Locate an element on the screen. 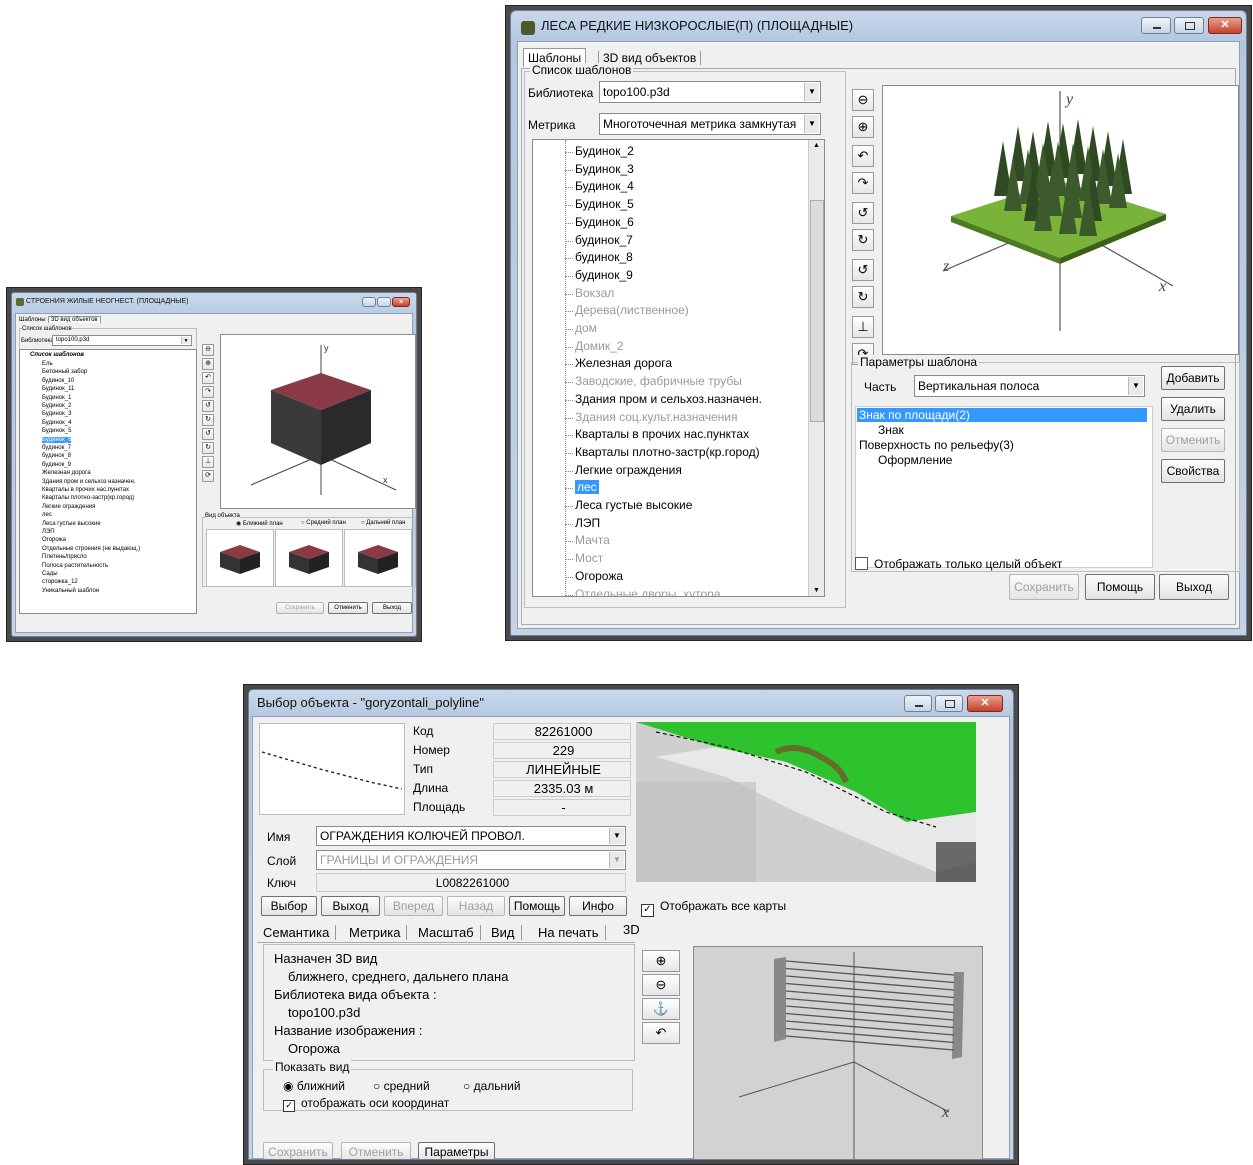  small-tree-item: Леса густые высокие is located at coordinates (71, 524).